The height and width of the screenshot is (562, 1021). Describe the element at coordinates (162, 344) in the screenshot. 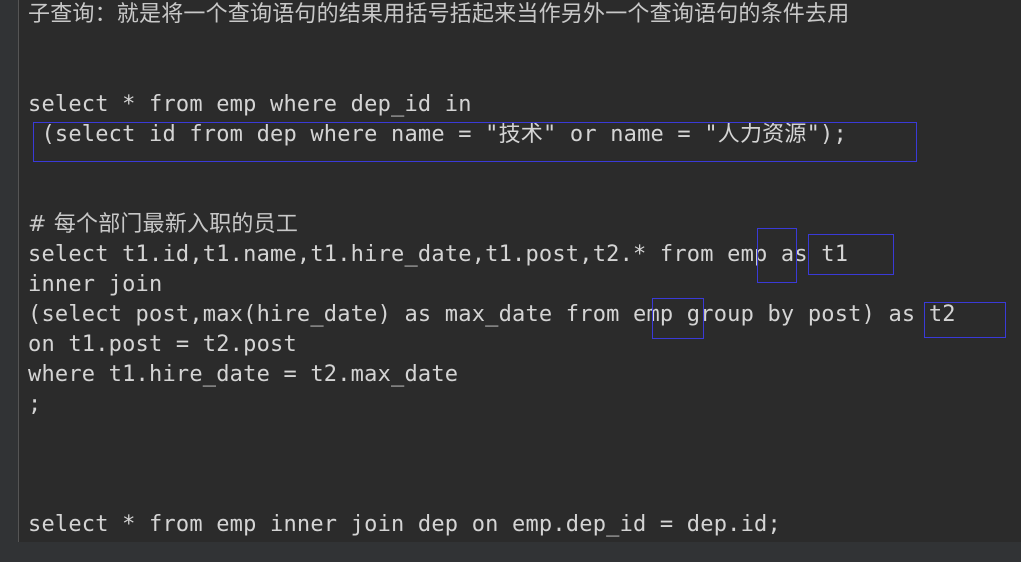

I see `code-line-8: on t1.post = t2.post` at that location.